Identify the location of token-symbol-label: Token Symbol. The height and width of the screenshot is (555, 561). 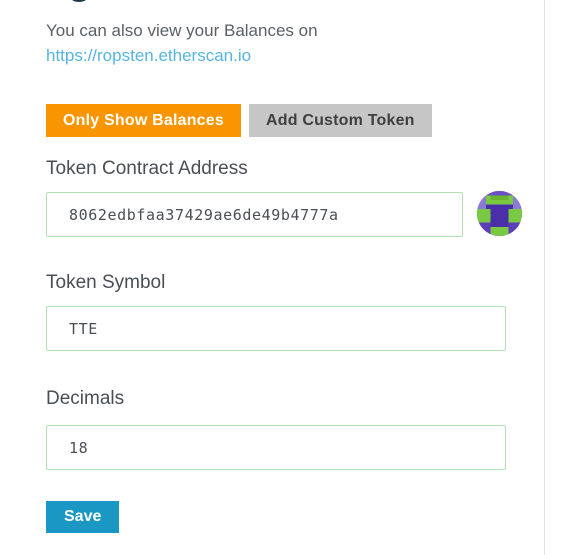
(106, 282).